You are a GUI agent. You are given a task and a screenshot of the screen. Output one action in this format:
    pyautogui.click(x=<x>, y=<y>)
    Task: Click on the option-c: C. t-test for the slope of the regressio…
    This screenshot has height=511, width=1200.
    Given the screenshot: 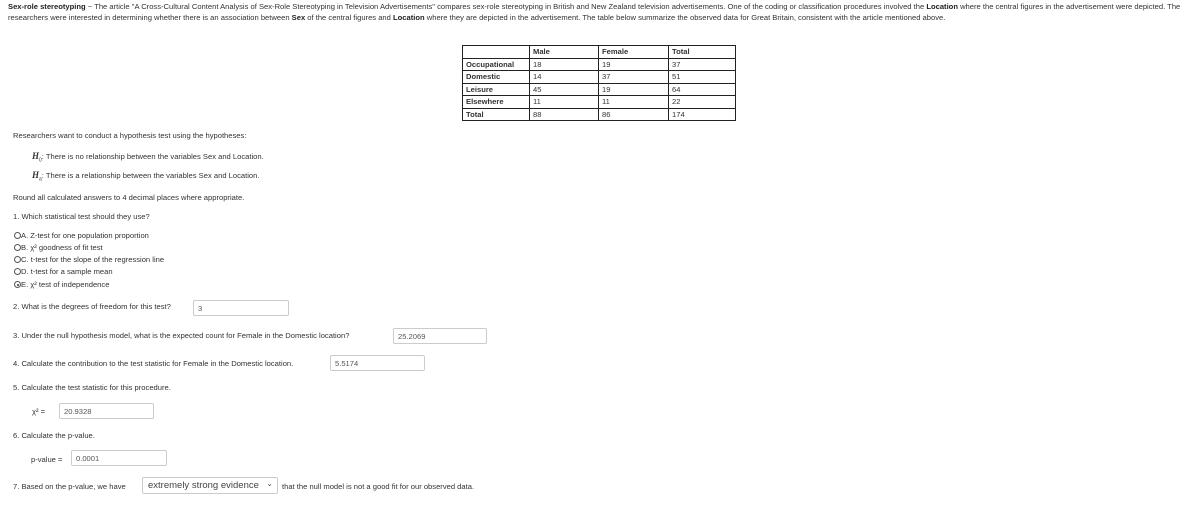 What is the action you would take?
    pyautogui.click(x=89, y=259)
    